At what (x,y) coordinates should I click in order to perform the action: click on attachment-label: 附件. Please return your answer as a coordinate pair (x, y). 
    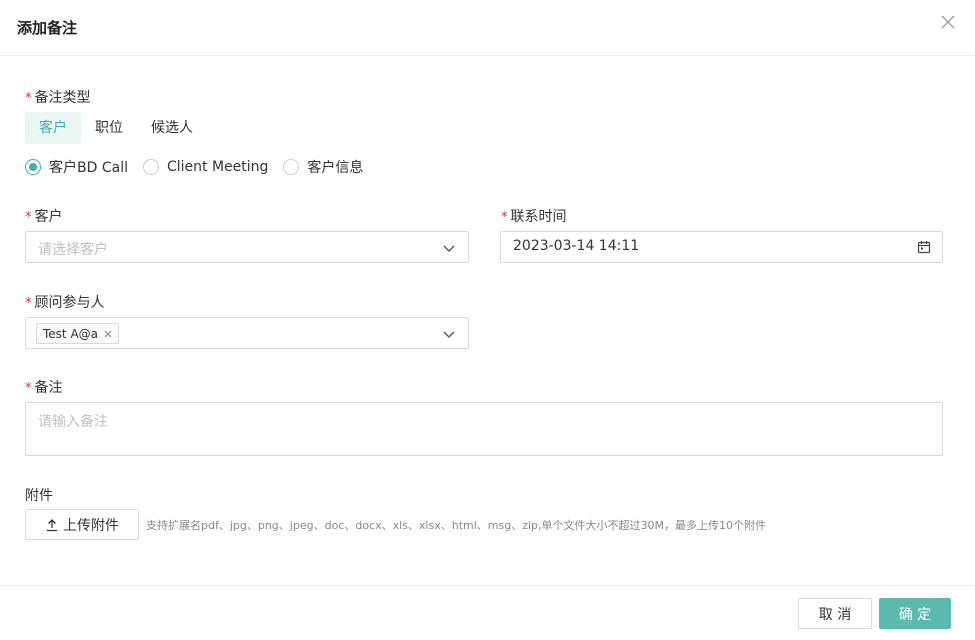
    Looking at the image, I should click on (39, 496).